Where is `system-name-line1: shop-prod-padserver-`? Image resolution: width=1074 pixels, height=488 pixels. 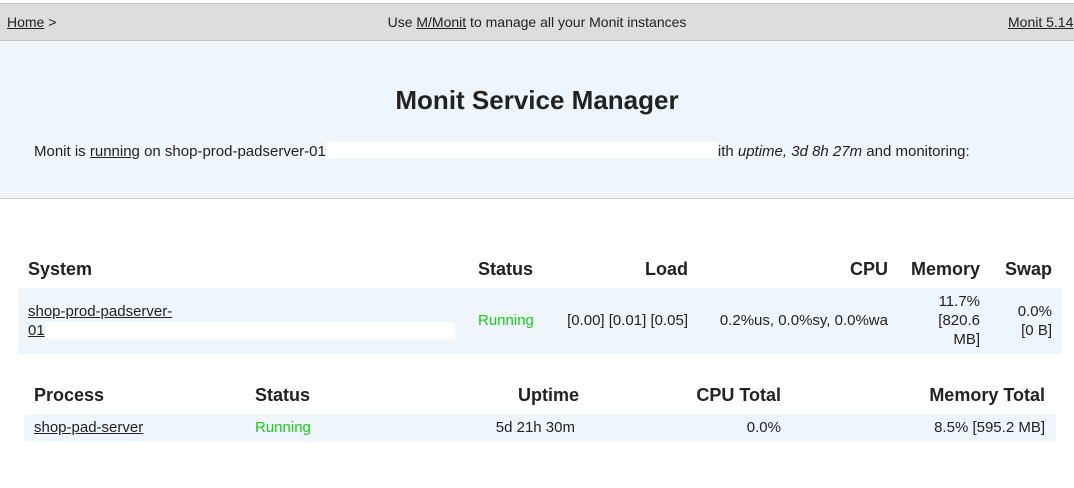 system-name-line1: shop-prod-padserver- is located at coordinates (100, 311).